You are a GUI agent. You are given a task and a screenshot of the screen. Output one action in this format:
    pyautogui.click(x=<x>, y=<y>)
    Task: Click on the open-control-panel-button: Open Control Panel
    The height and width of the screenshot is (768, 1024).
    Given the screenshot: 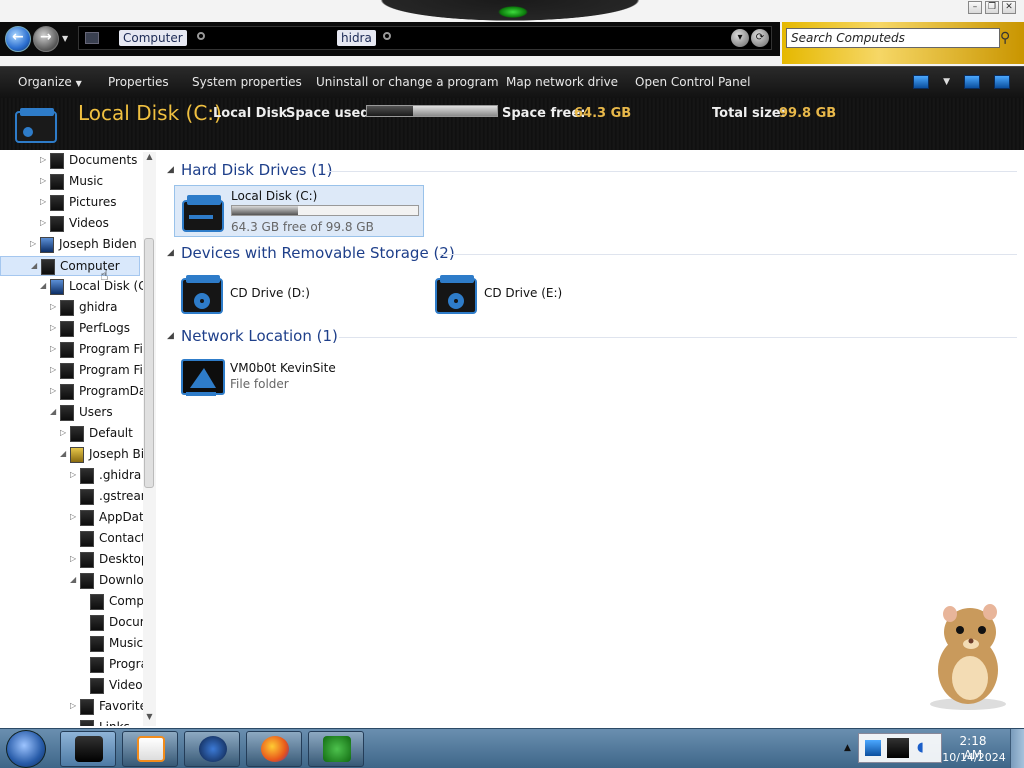 What is the action you would take?
    pyautogui.click(x=692, y=82)
    